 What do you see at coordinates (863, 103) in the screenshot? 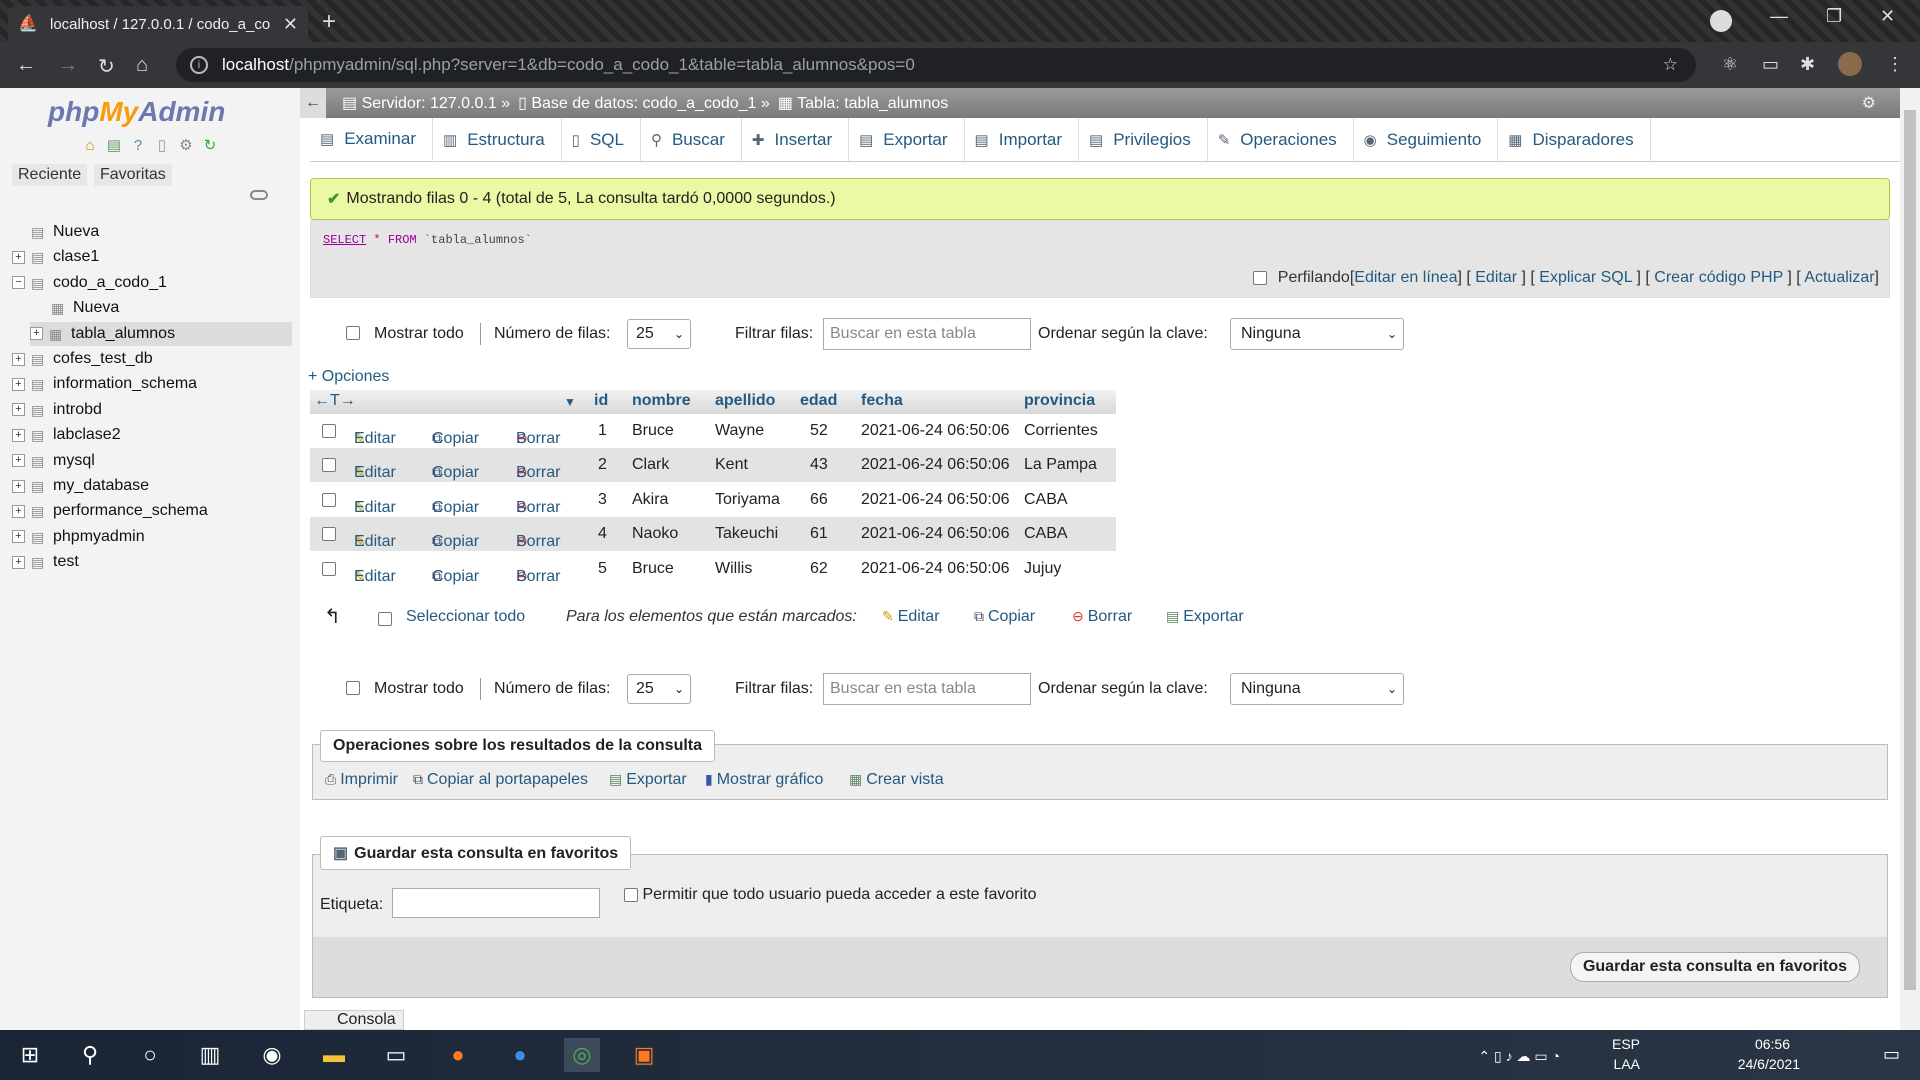
I see `breadcrumb-table: ▦ Tabla: tabla_alumnos` at bounding box center [863, 103].